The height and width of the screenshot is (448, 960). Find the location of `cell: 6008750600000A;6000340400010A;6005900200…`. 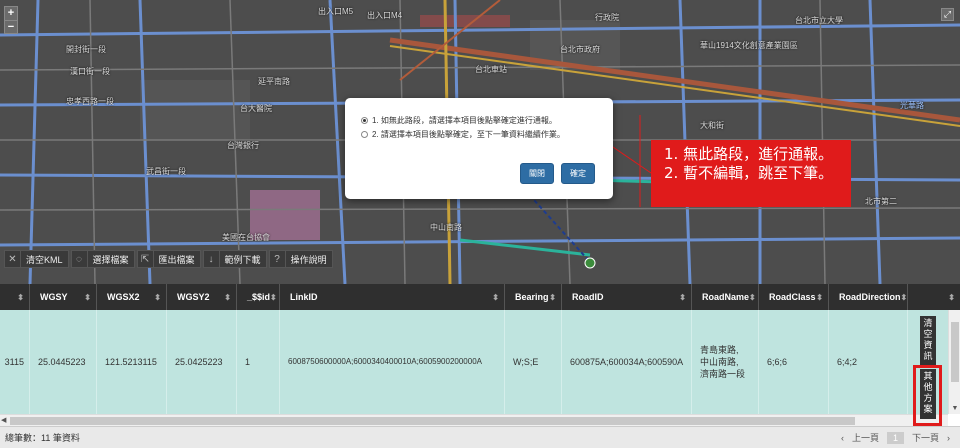

cell: 6008750600000A;6000340400010A;6005900200… is located at coordinates (392, 362).